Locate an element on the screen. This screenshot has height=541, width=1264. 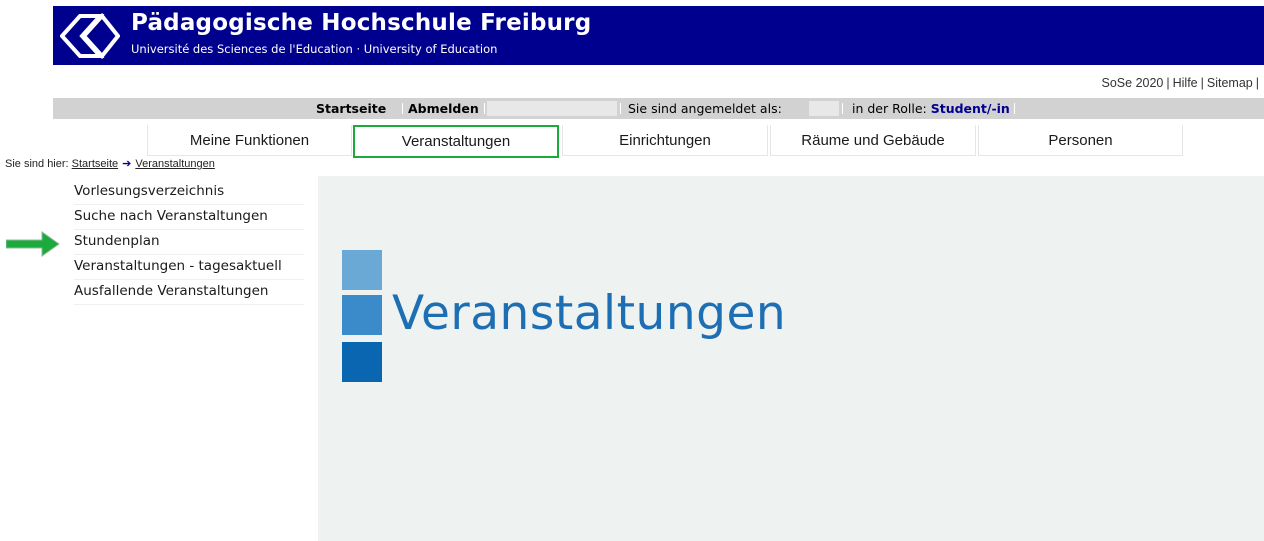
tab-einrichtungen: Einrichtungen is located at coordinates (665, 140).